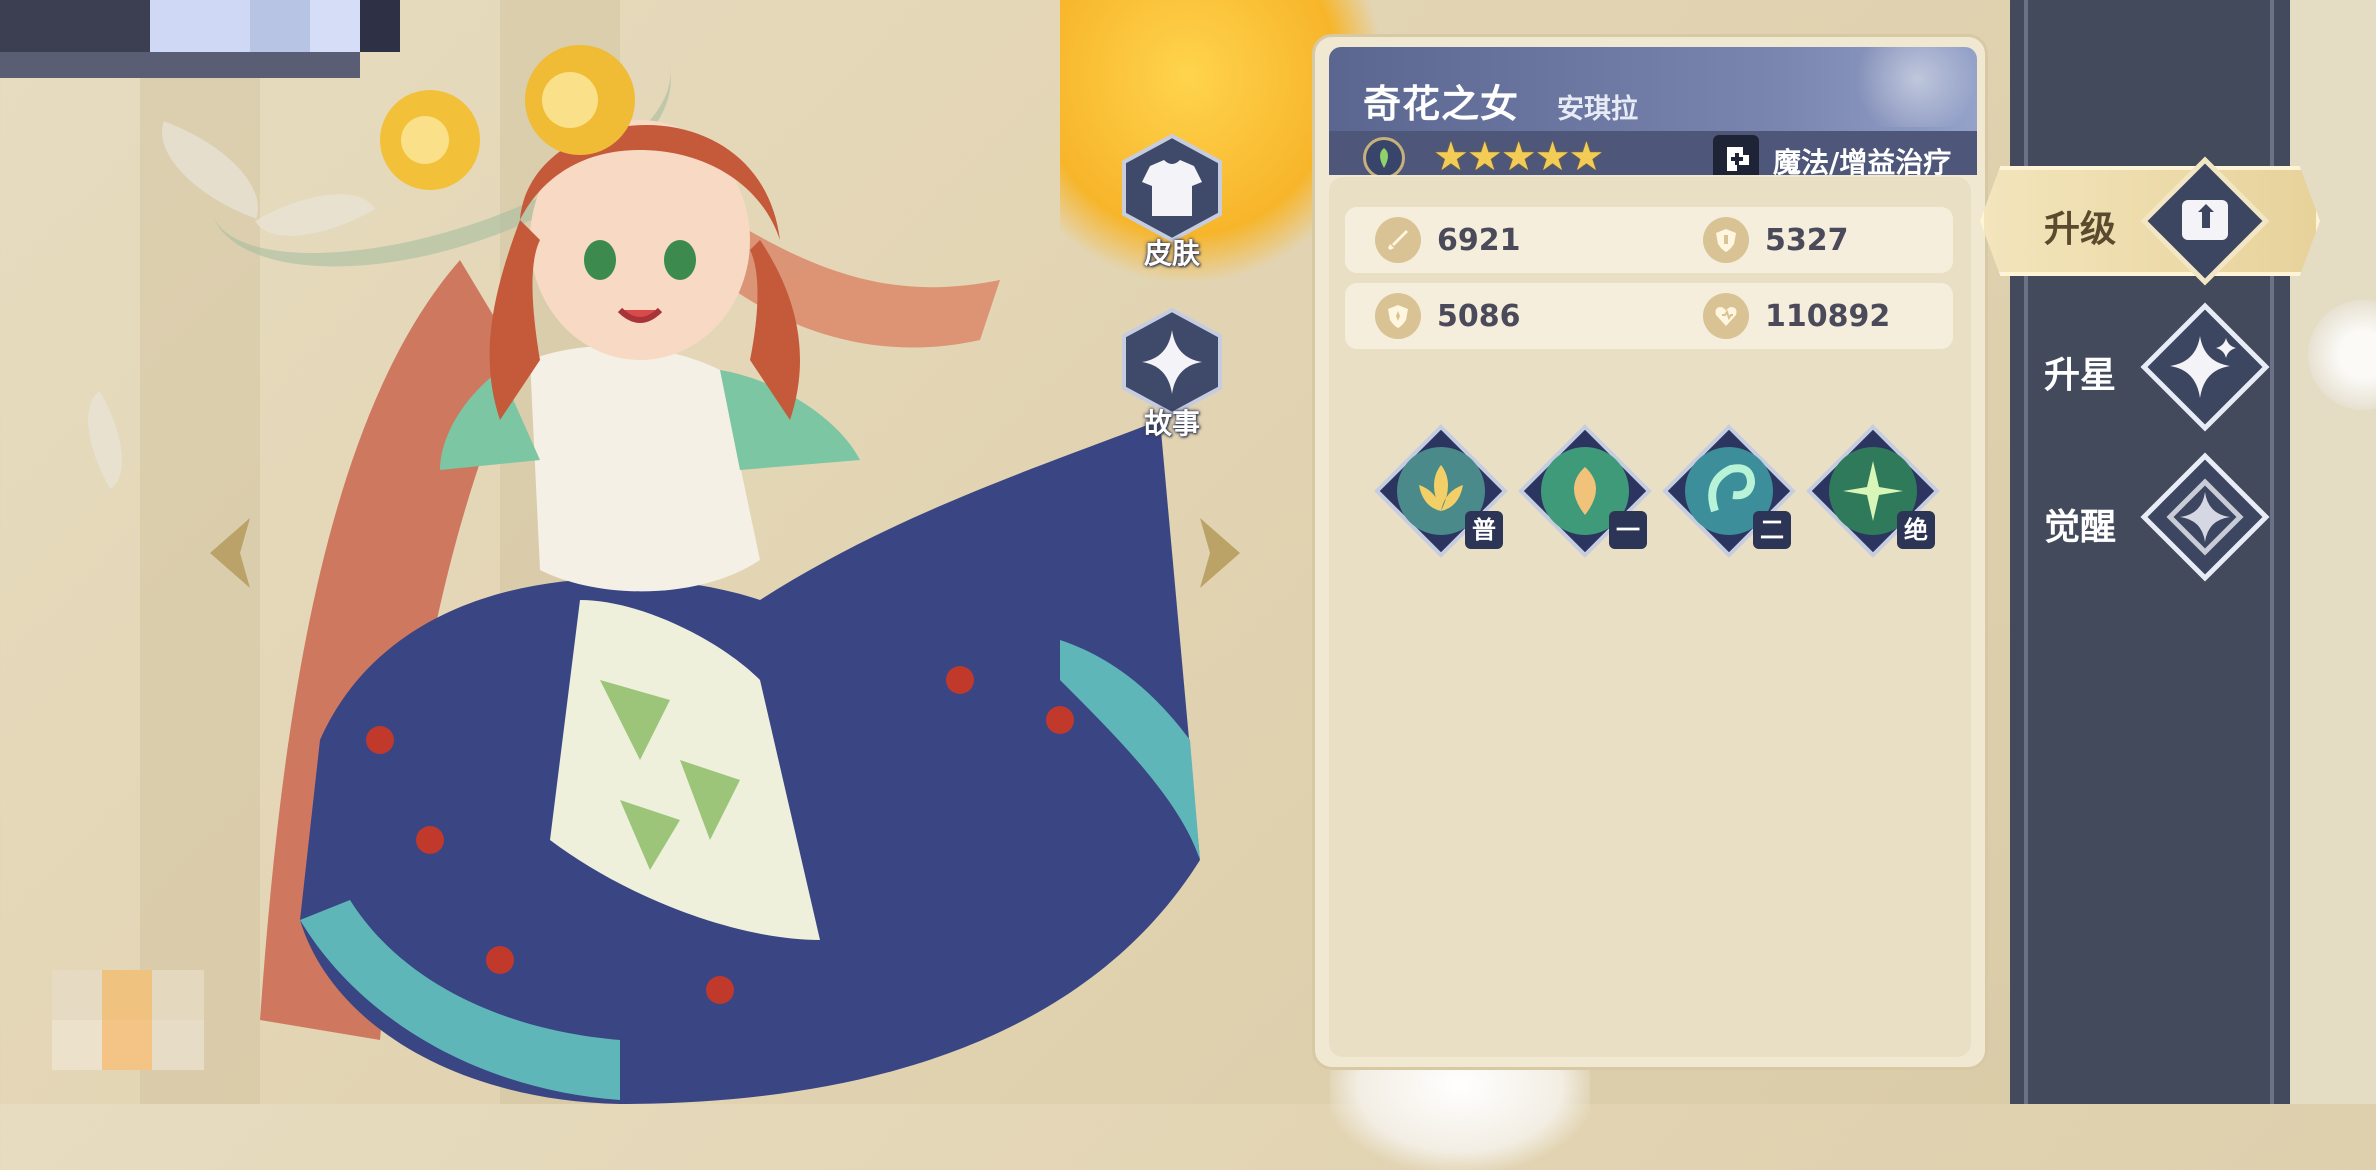 Image resolution: width=2376 pixels, height=1170 pixels. Describe the element at coordinates (1916, 530) in the screenshot. I see `skill-badge: 绝` at that location.